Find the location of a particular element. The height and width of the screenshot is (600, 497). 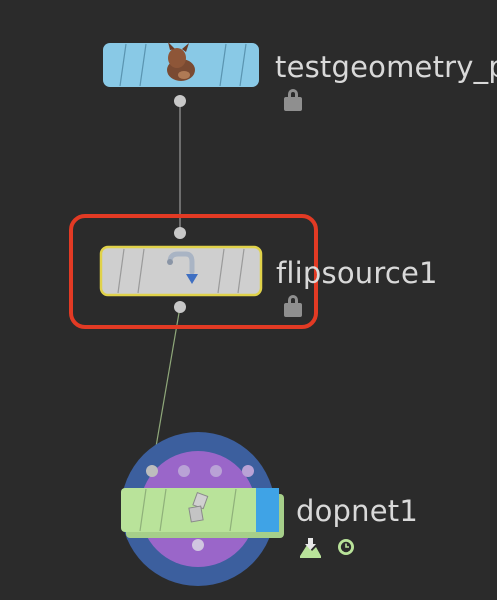

dopnet-flag-icons is located at coordinates (327, 548).